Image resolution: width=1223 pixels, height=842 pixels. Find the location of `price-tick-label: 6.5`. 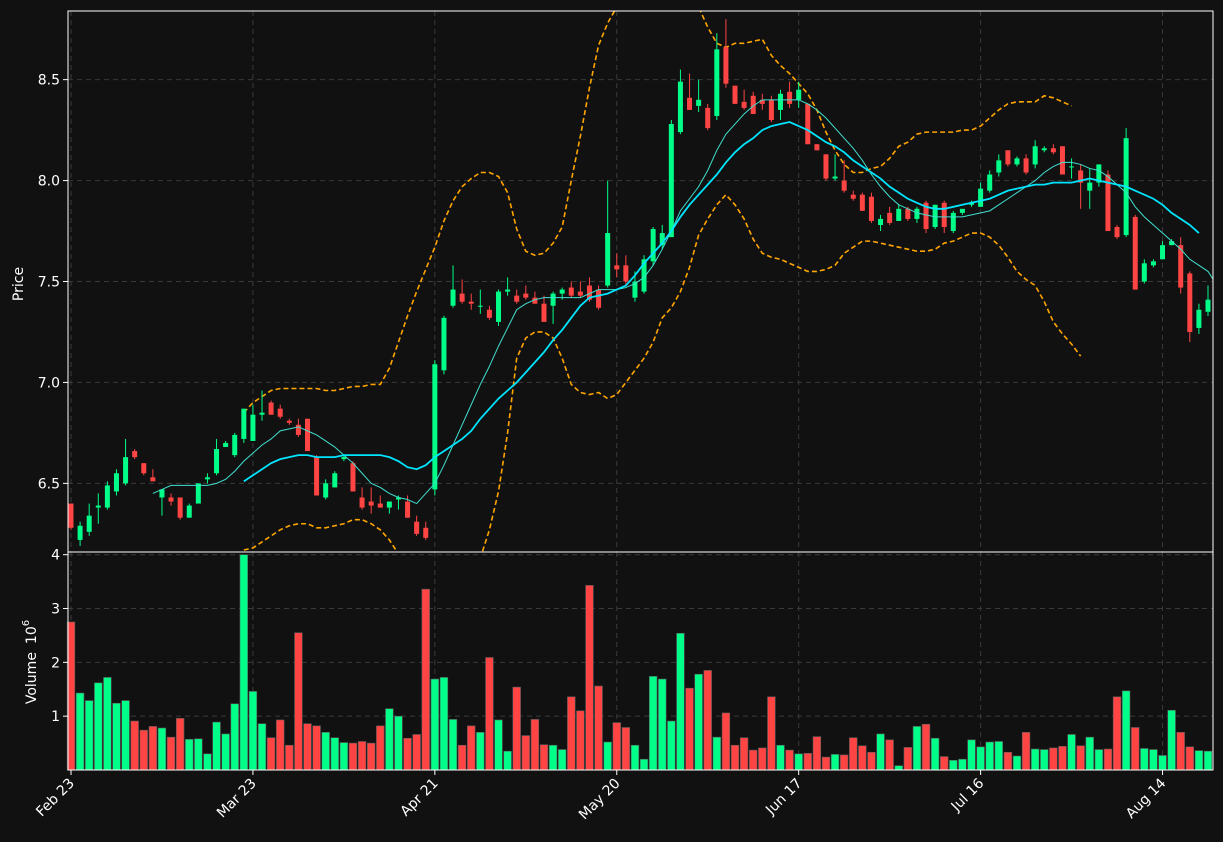

price-tick-label: 6.5 is located at coordinates (49, 484).